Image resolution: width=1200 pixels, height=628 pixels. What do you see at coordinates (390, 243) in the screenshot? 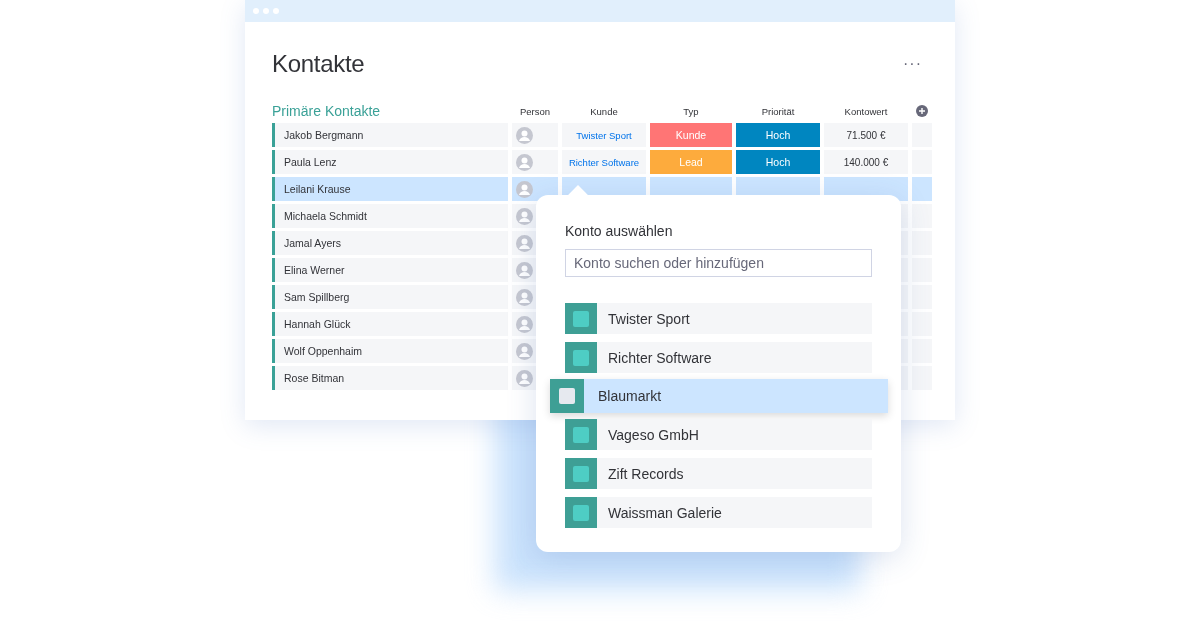
I see `contact-name-cell: Jamal Ayers` at bounding box center [390, 243].